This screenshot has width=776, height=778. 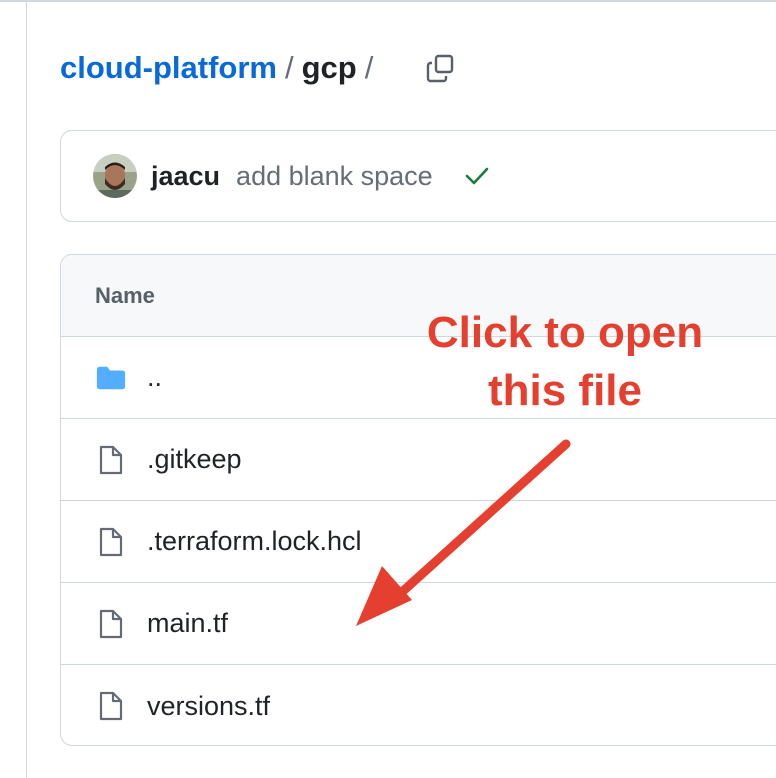 I want to click on copy-icon, so click(x=440, y=68).